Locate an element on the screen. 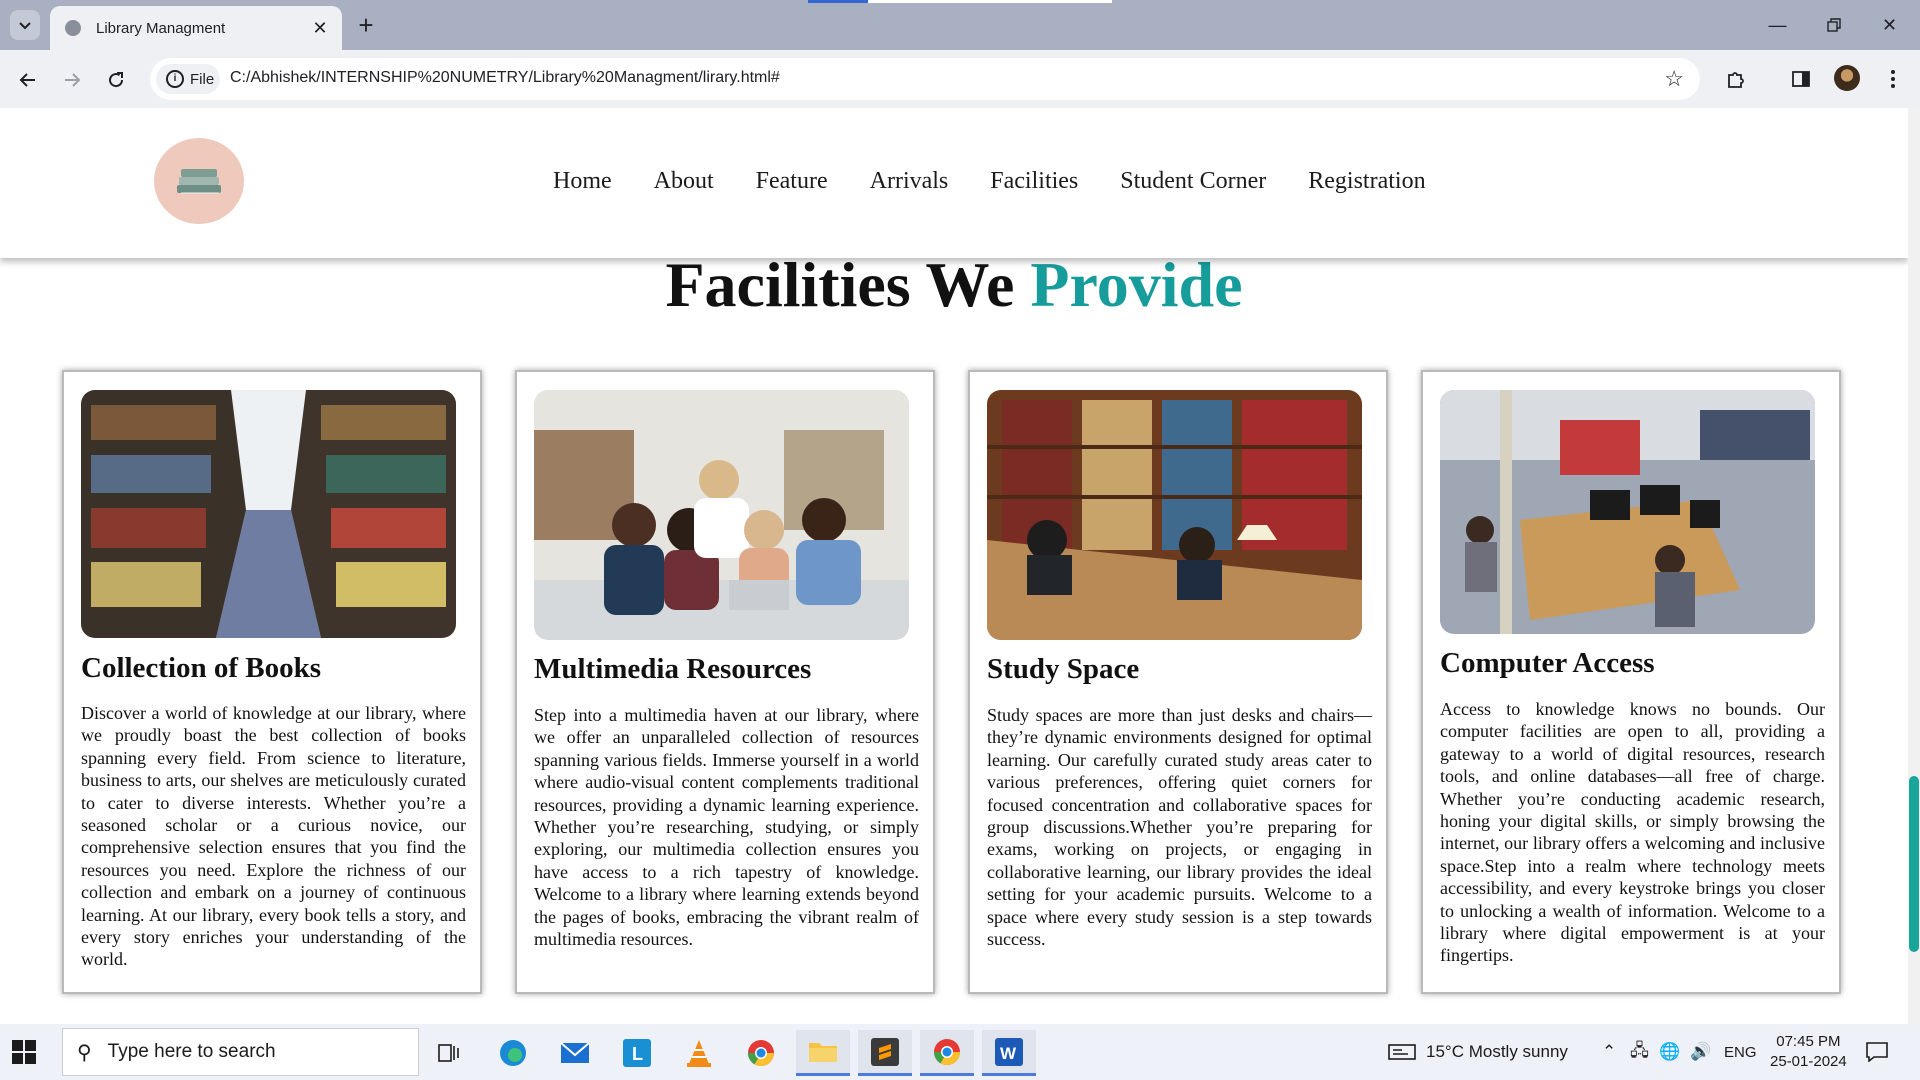 This screenshot has height=1080, width=1920. chrome-active-icon is located at coordinates (947, 1053).